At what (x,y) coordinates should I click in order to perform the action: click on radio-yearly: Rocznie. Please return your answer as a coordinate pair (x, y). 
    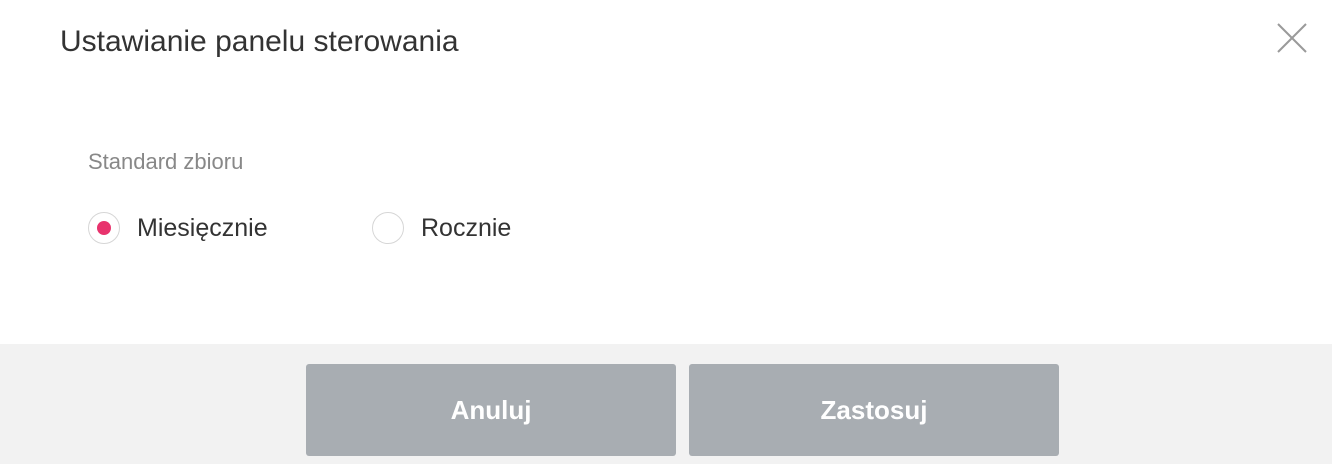
    Looking at the image, I should click on (441, 228).